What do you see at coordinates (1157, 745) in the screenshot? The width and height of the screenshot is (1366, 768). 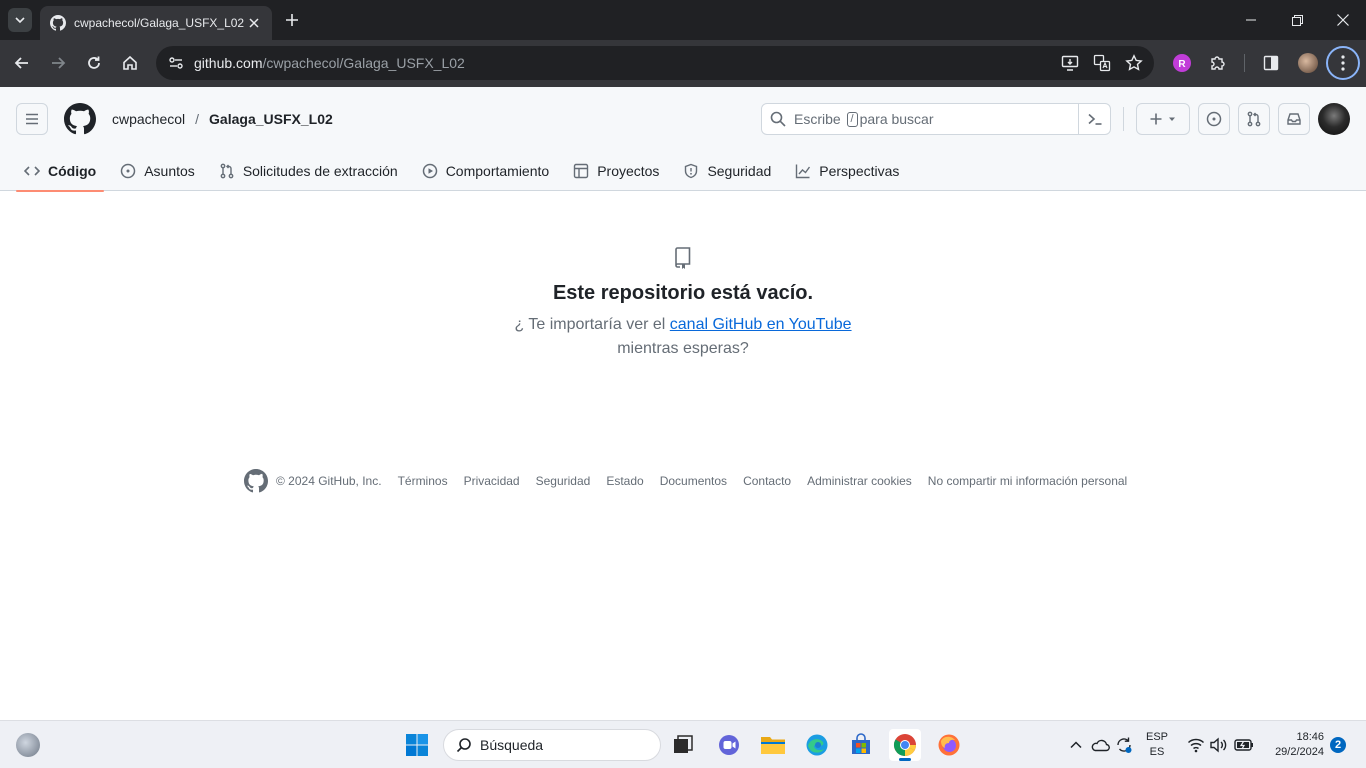 I see `input-language-indicator: ESP ES` at bounding box center [1157, 745].